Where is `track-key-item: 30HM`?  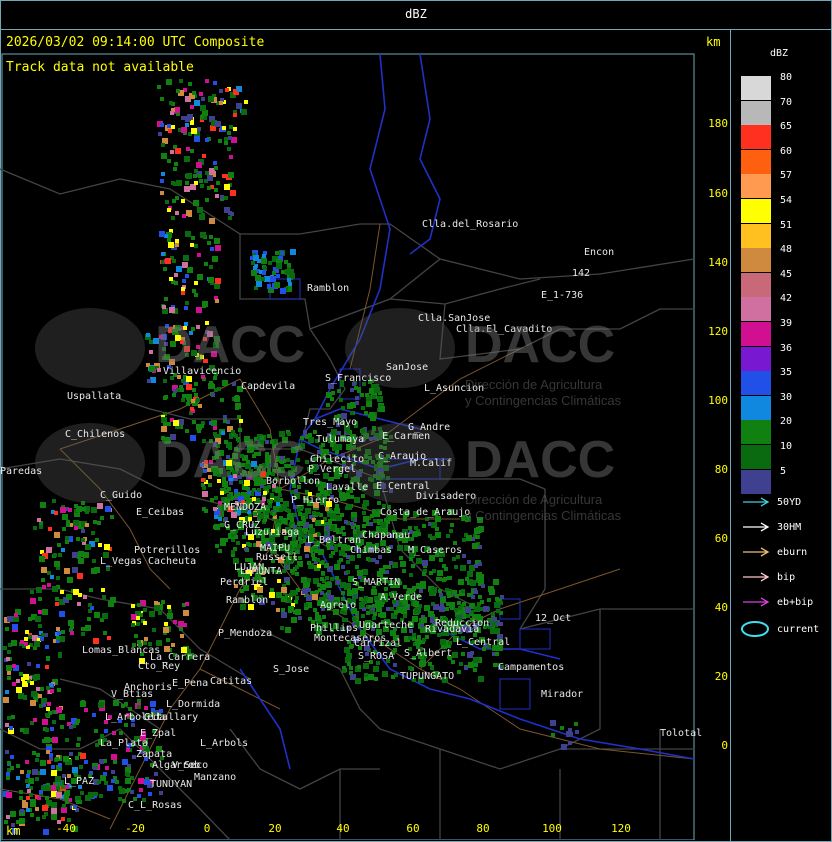 track-key-item: 30HM is located at coordinates (771, 527).